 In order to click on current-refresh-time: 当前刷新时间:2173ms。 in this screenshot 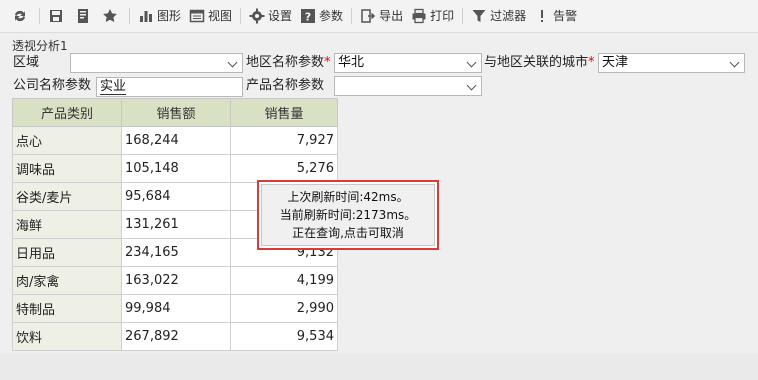, I will do `click(348, 215)`.